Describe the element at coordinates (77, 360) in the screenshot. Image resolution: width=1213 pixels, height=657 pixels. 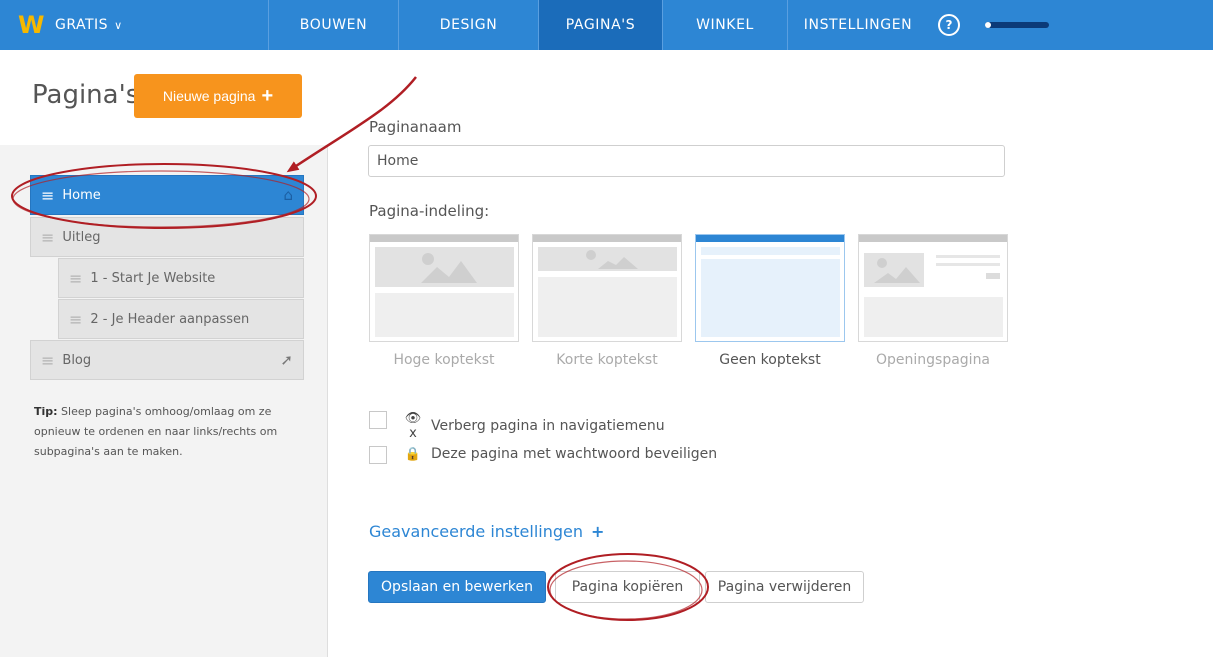
I see `page-item-label: Blog` at that location.